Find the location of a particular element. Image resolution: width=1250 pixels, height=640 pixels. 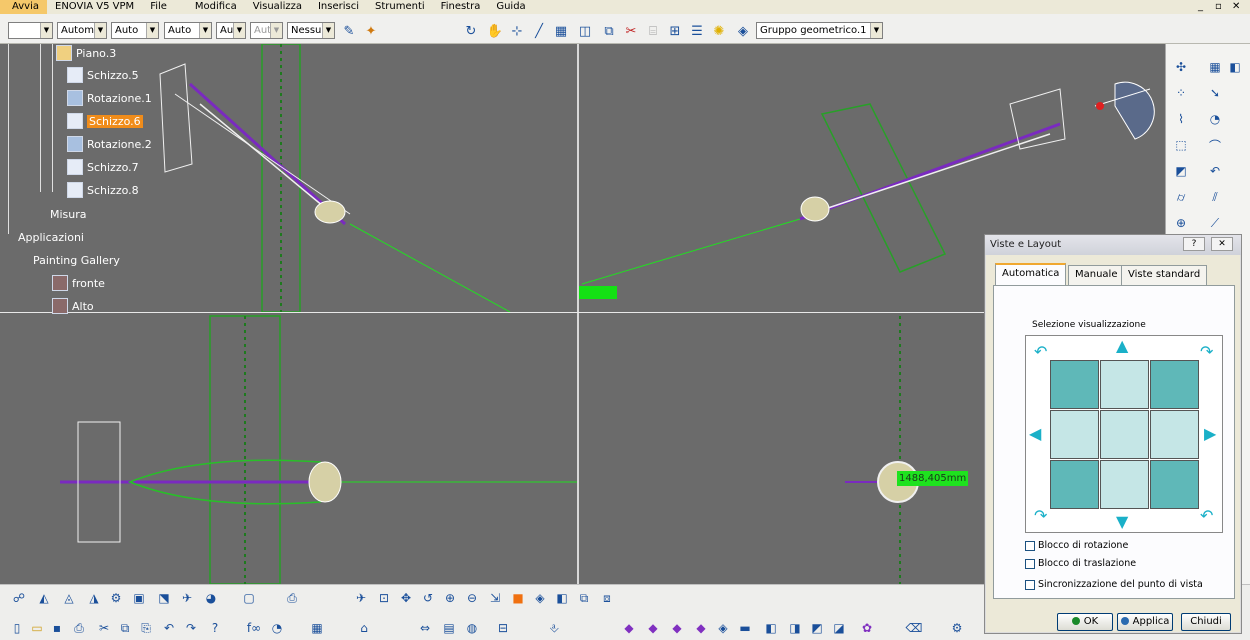

viewpoint-sync-checkbox is located at coordinates (1030, 584).